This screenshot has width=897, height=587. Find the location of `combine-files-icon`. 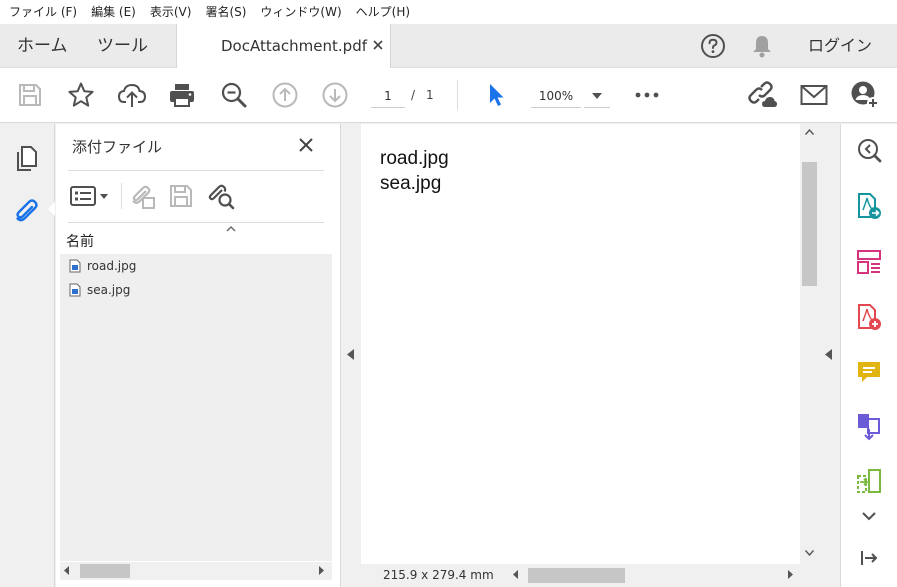

combine-files-icon is located at coordinates (869, 427).